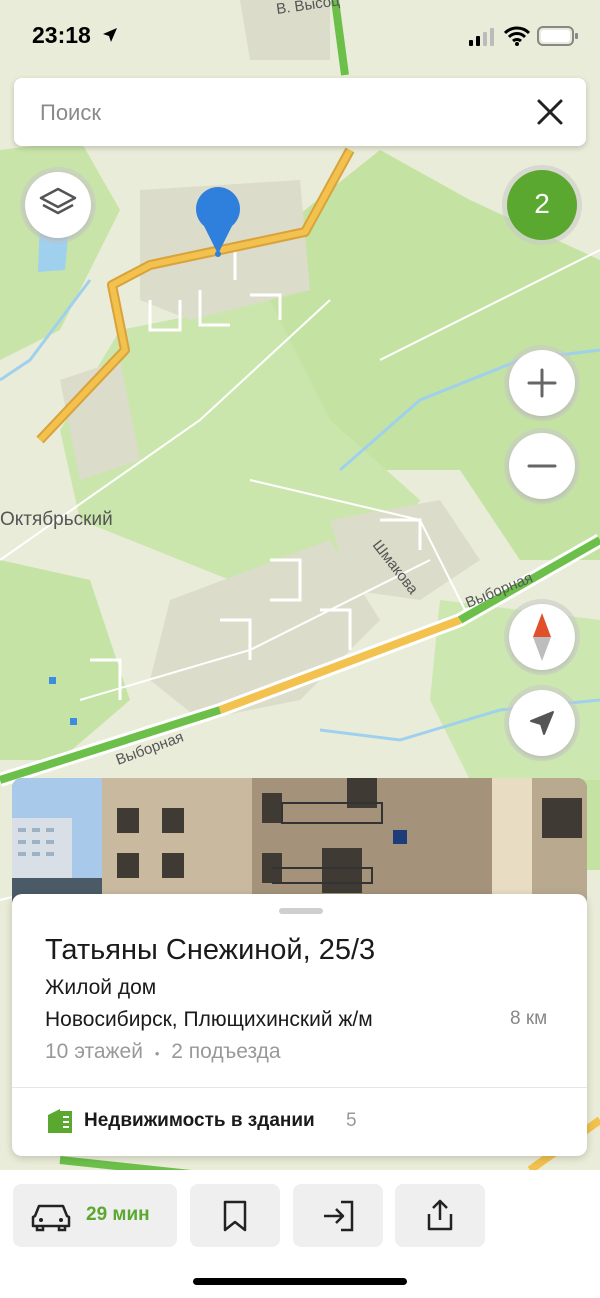  I want to click on route-time: 29 мин, so click(118, 1214).